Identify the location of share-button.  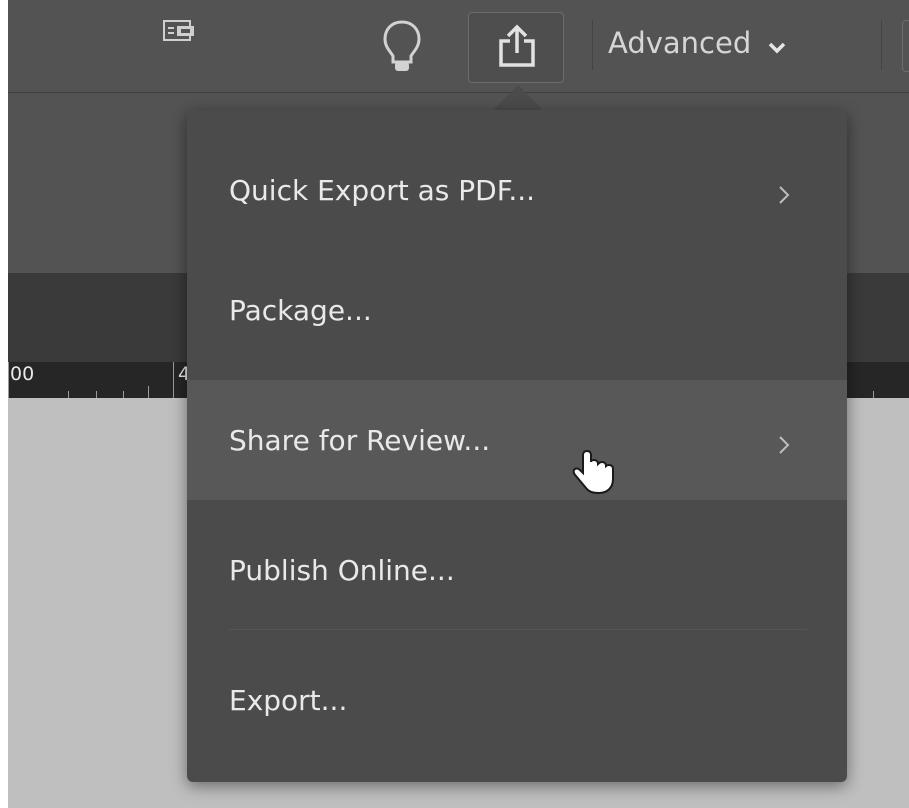
(516, 47).